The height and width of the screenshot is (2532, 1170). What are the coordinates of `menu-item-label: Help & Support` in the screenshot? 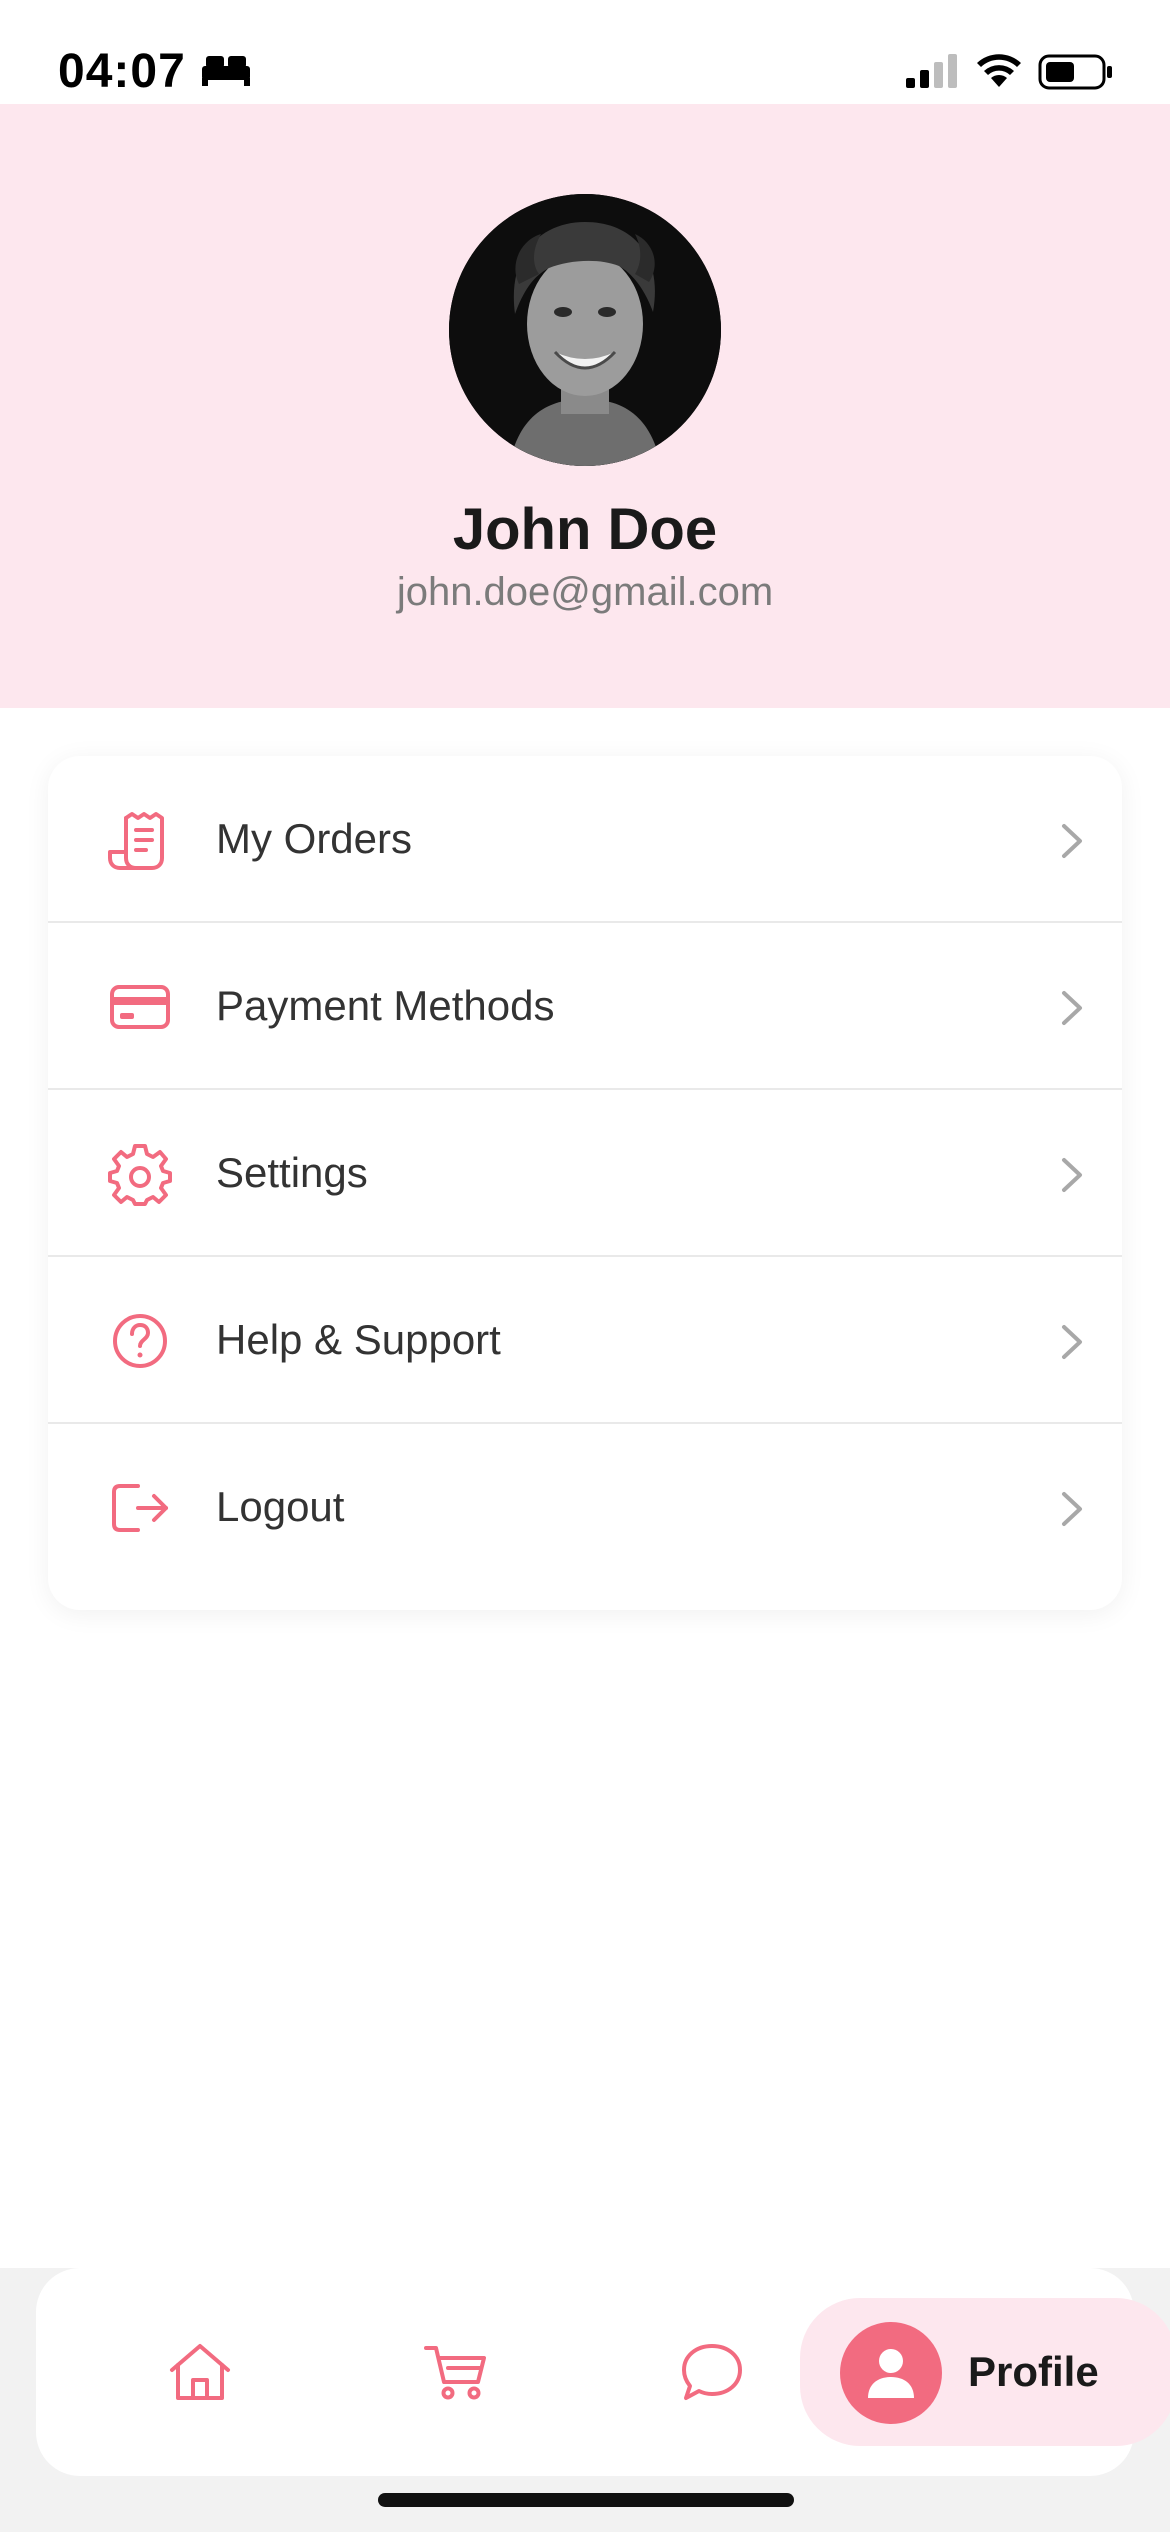 It's located at (358, 1339).